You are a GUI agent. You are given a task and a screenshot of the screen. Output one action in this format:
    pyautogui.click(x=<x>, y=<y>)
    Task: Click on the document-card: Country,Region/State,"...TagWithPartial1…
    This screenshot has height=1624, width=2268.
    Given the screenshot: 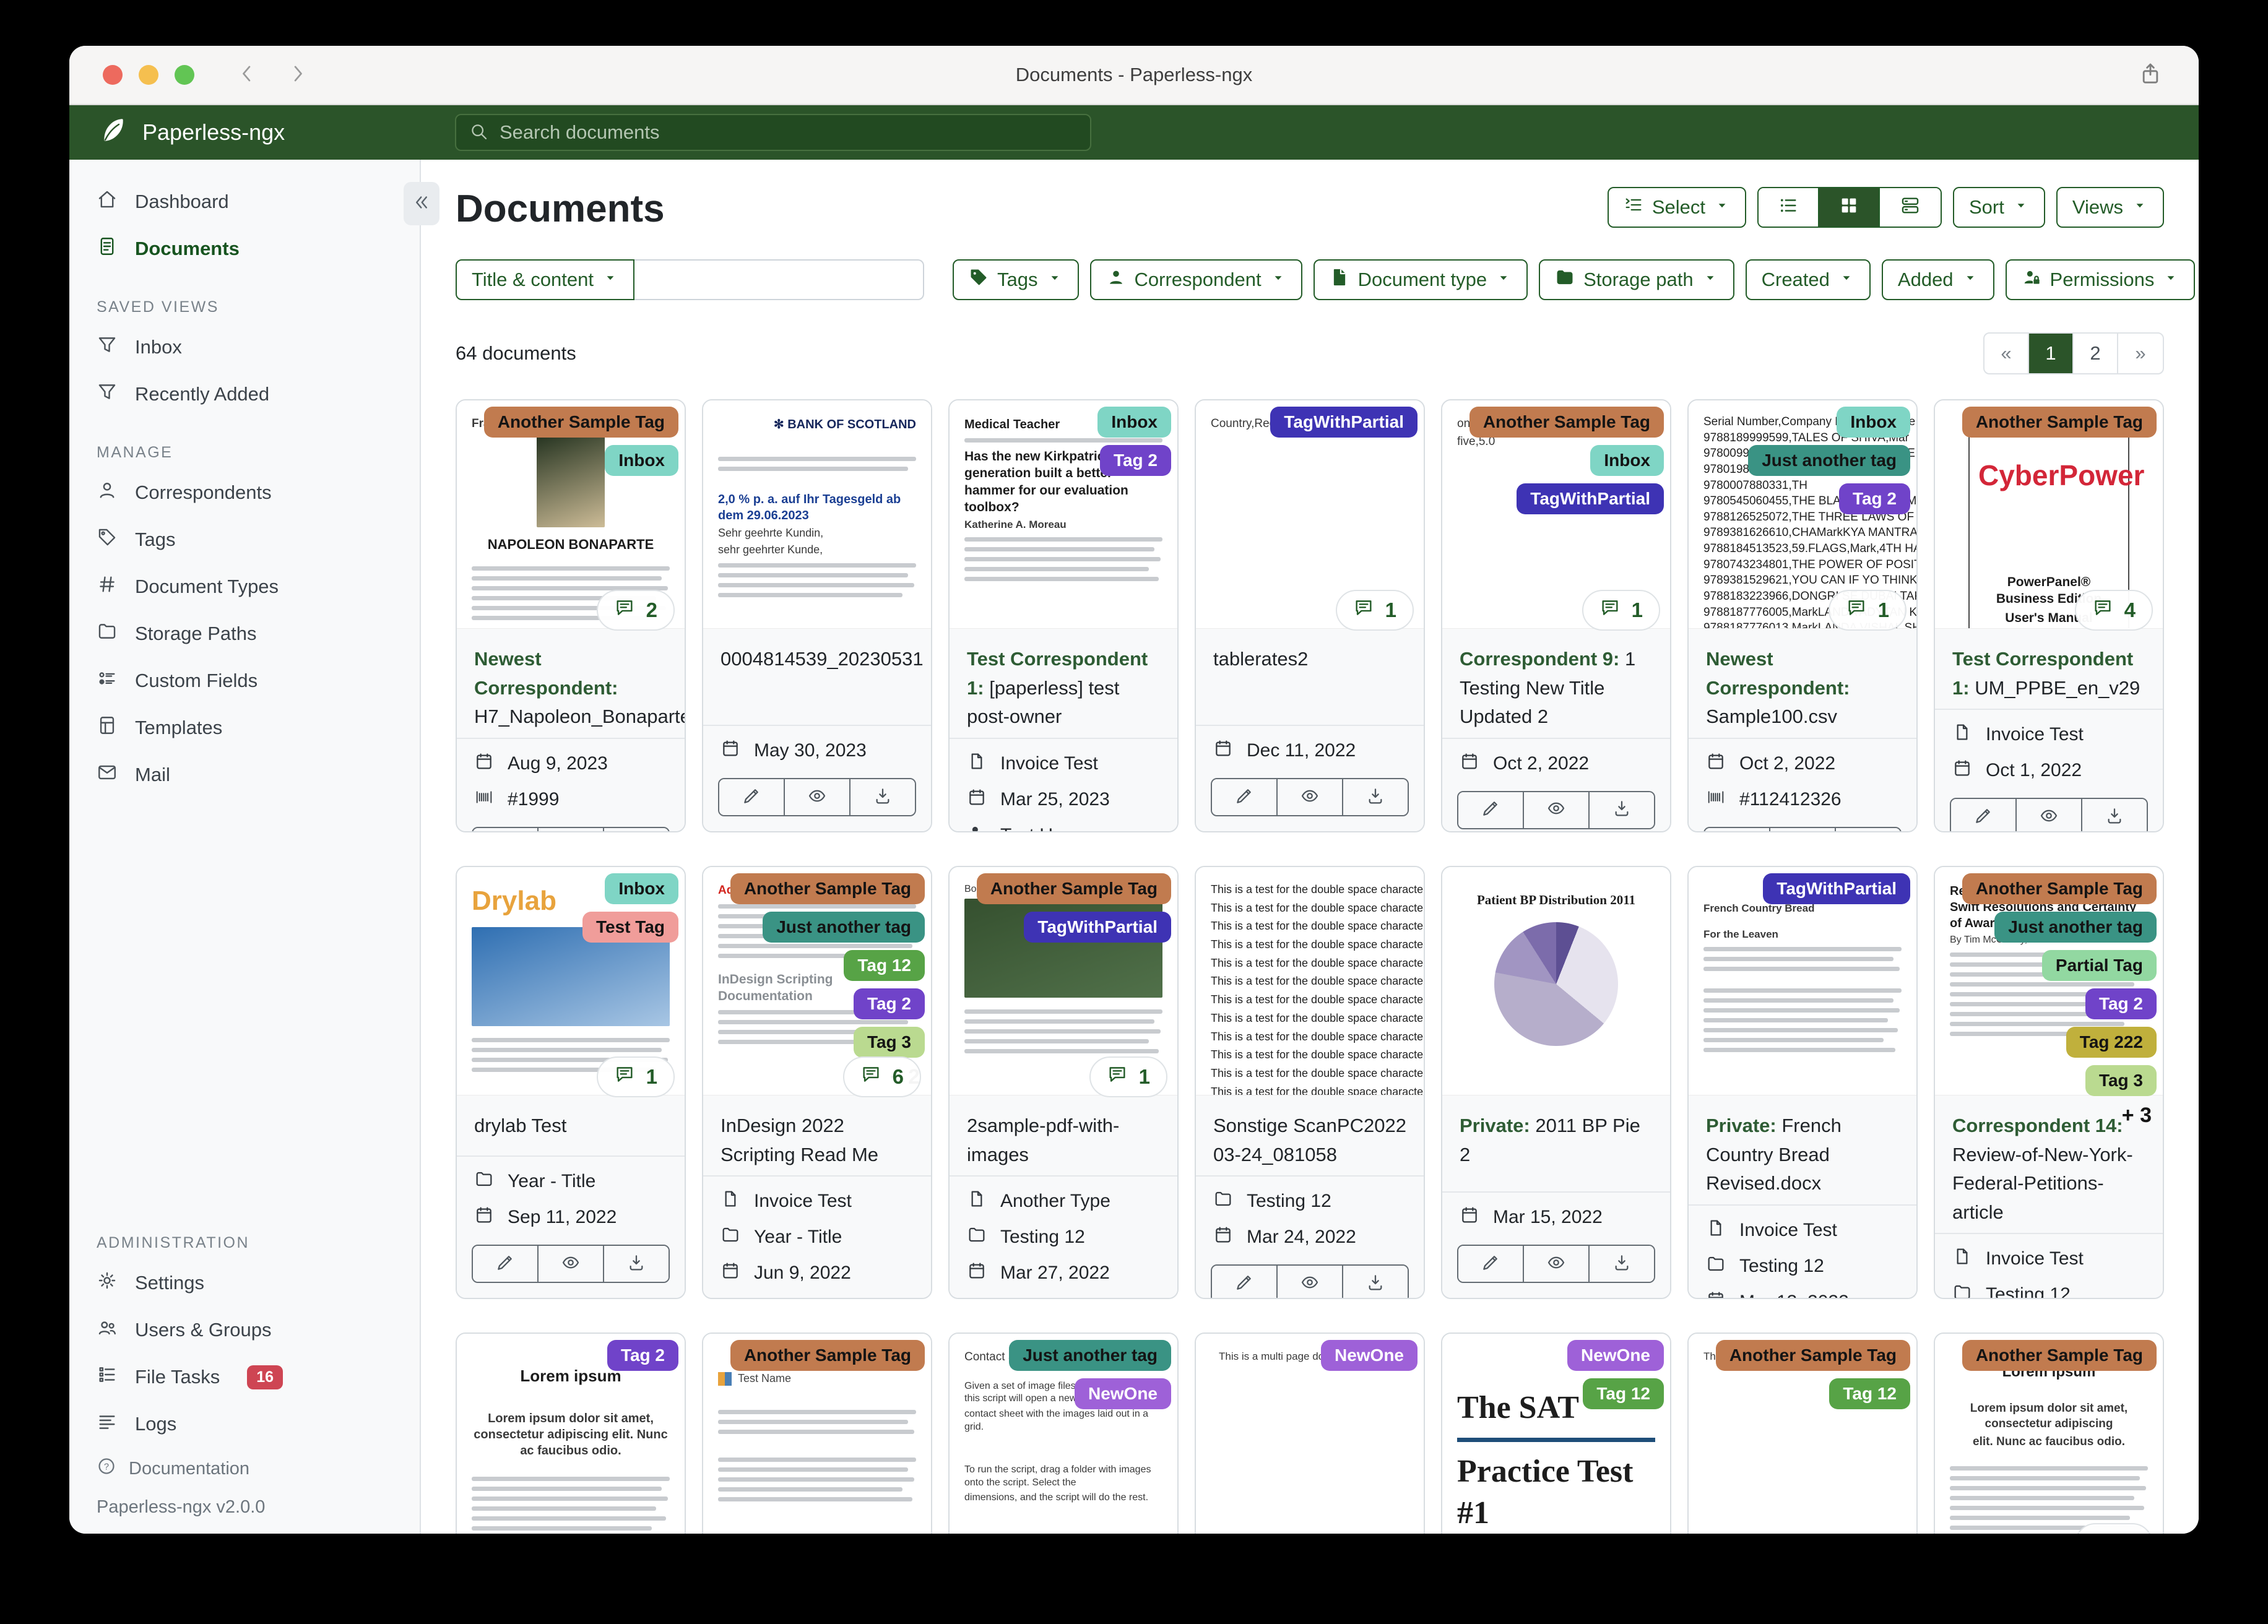 What is the action you would take?
    pyautogui.click(x=1310, y=615)
    